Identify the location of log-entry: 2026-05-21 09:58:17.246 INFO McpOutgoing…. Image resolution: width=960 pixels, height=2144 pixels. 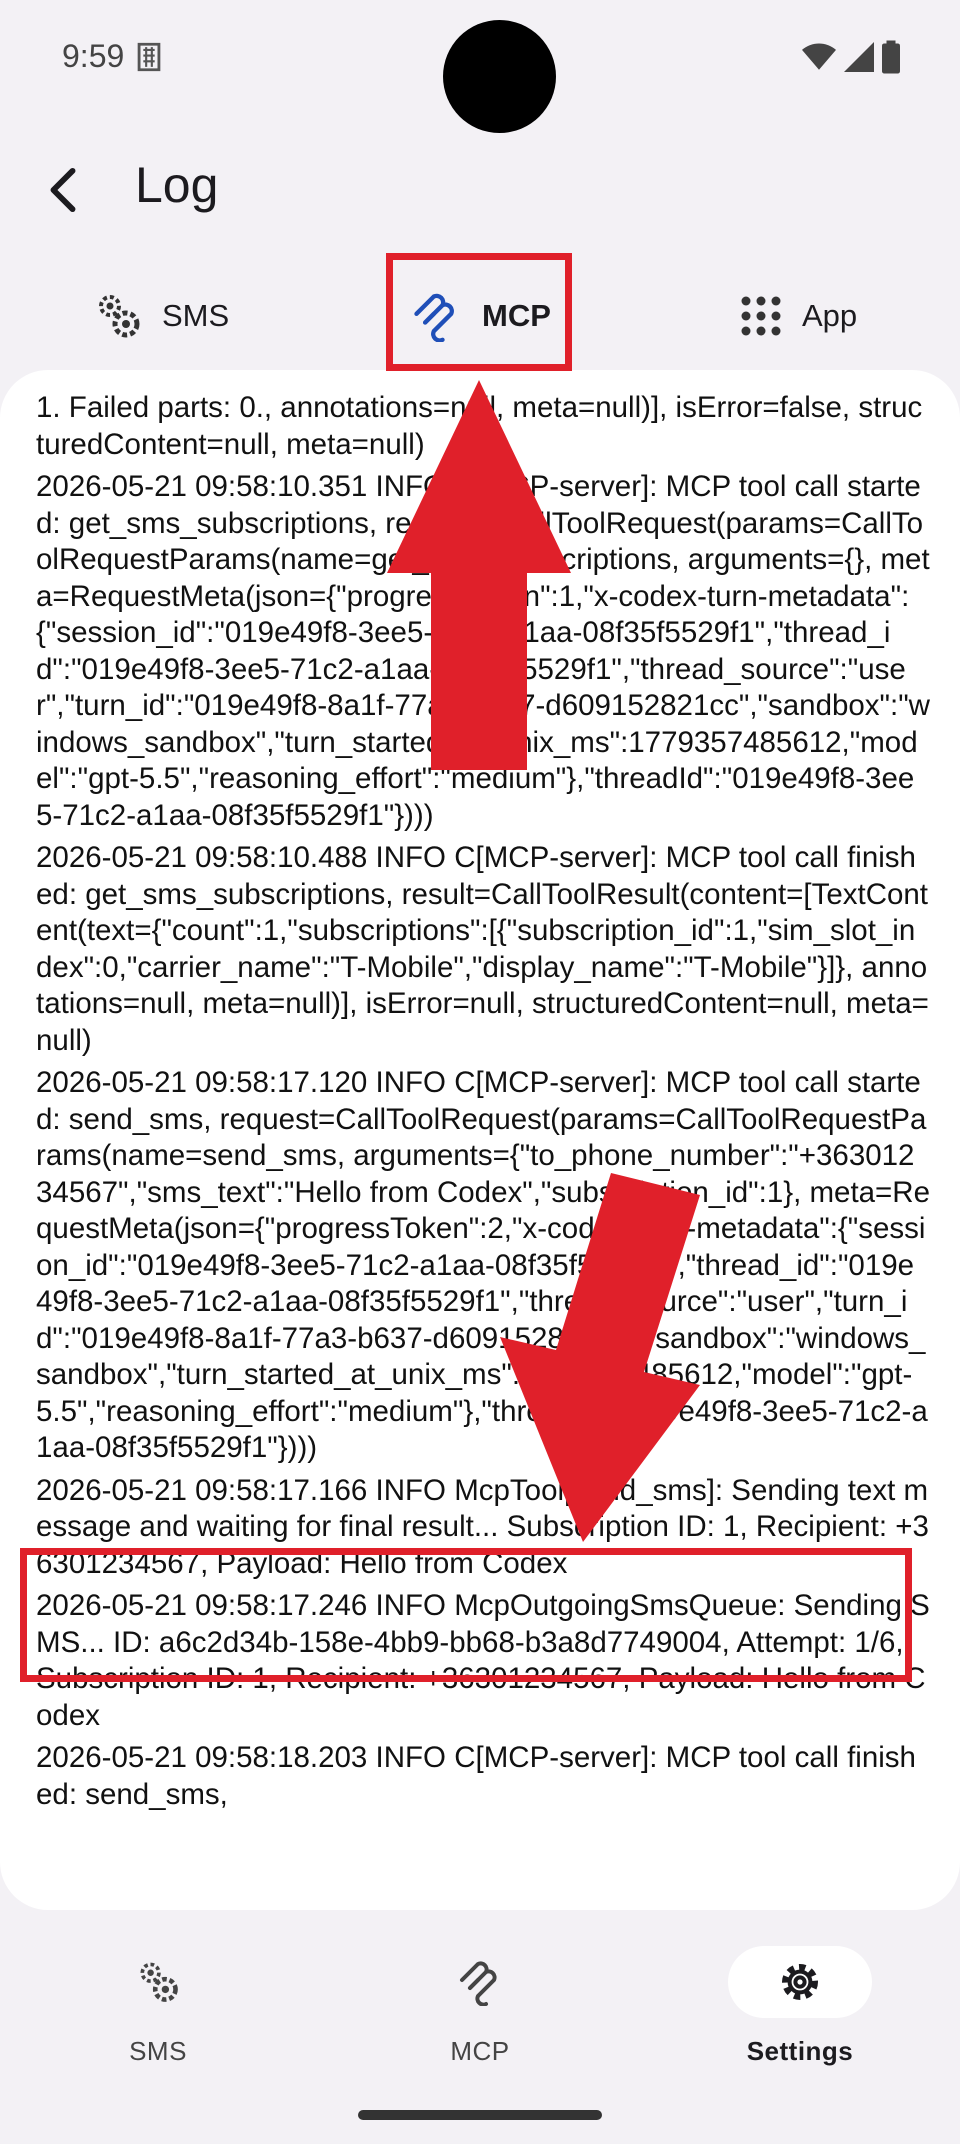
(483, 1660).